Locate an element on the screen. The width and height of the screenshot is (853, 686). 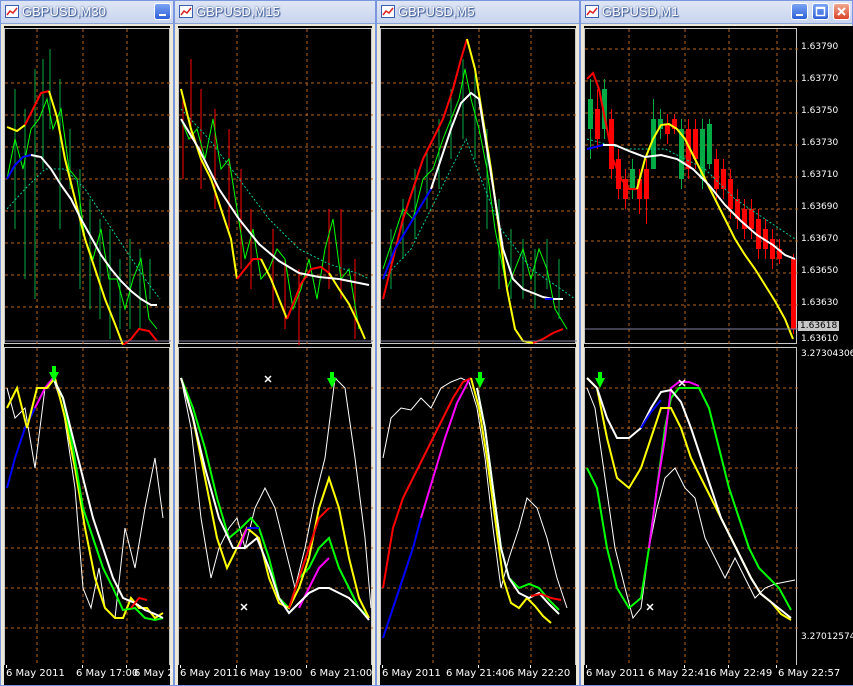
time-label: 6 May 2 is located at coordinates (154, 673).